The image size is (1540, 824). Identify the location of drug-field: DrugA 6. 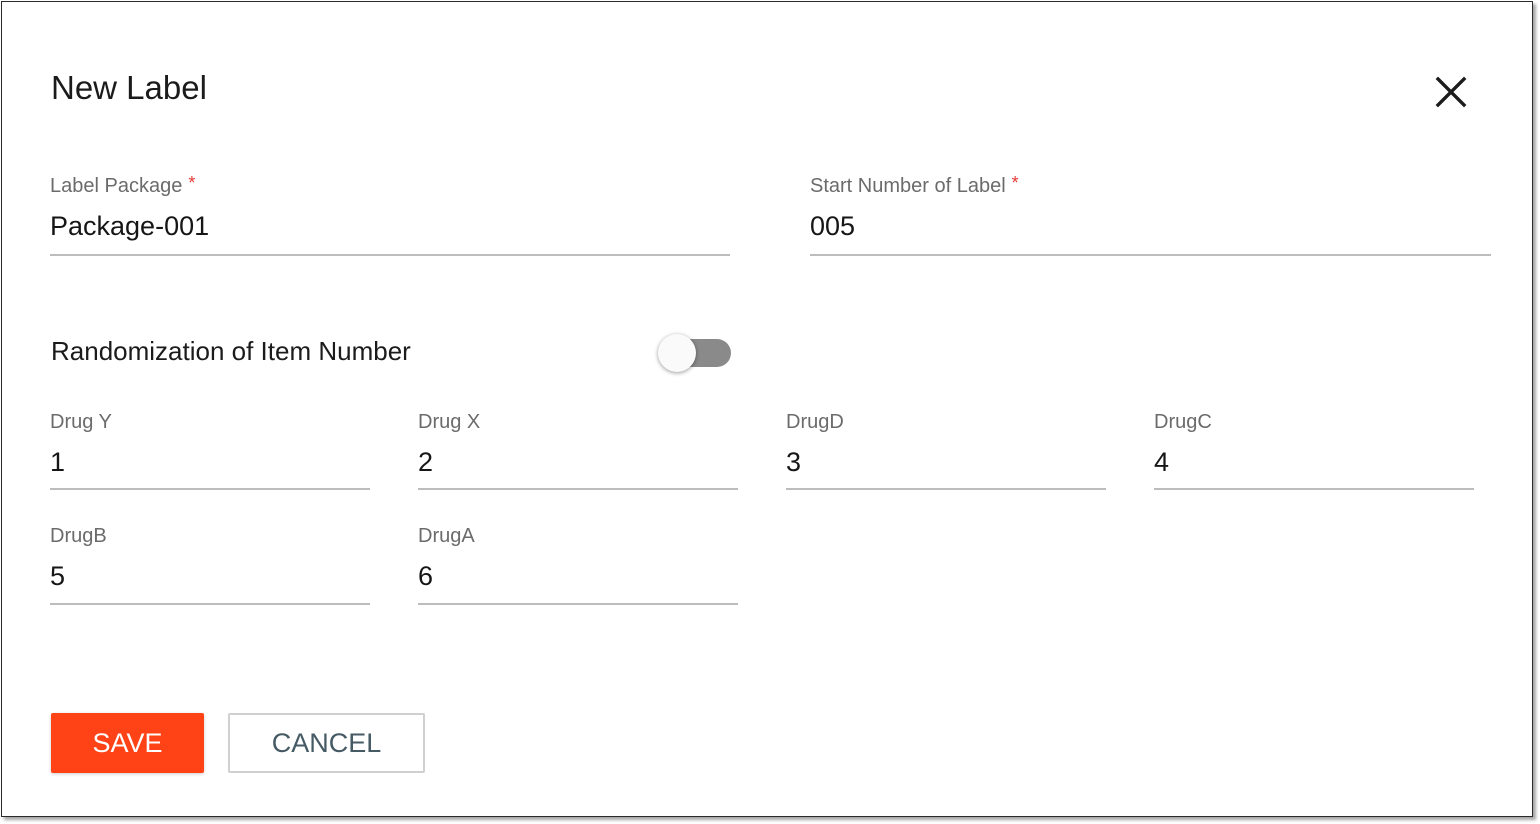
(578, 565).